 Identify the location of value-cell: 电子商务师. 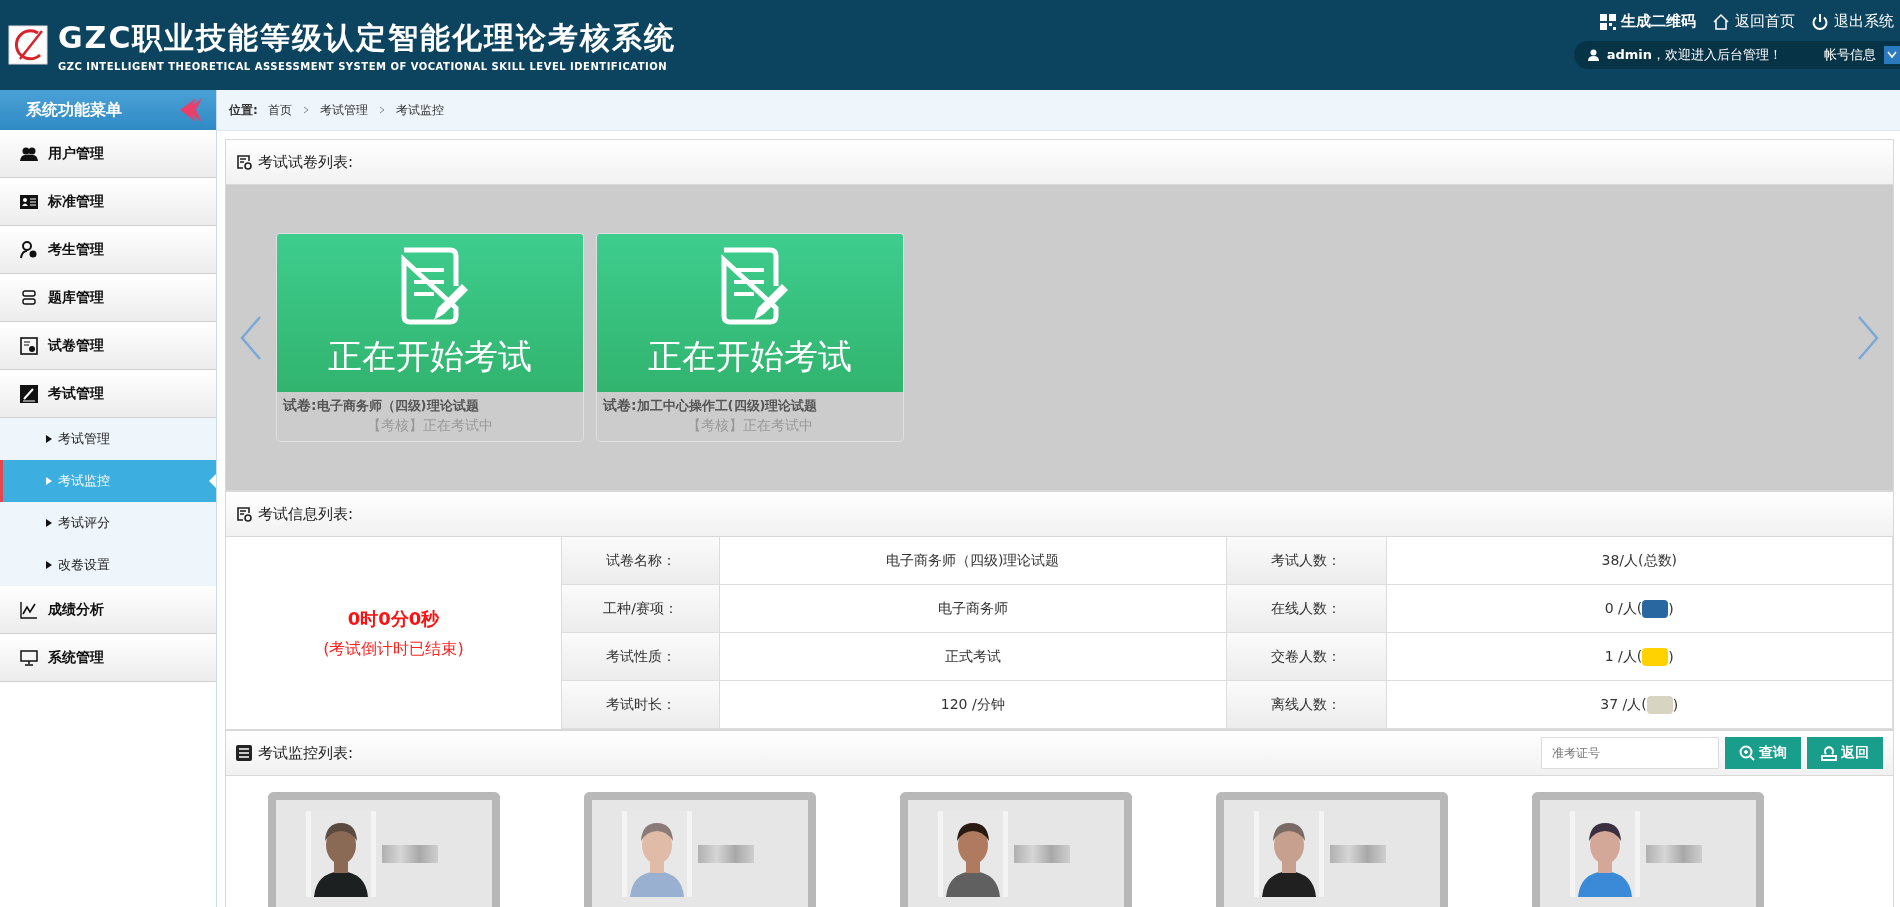
(973, 609).